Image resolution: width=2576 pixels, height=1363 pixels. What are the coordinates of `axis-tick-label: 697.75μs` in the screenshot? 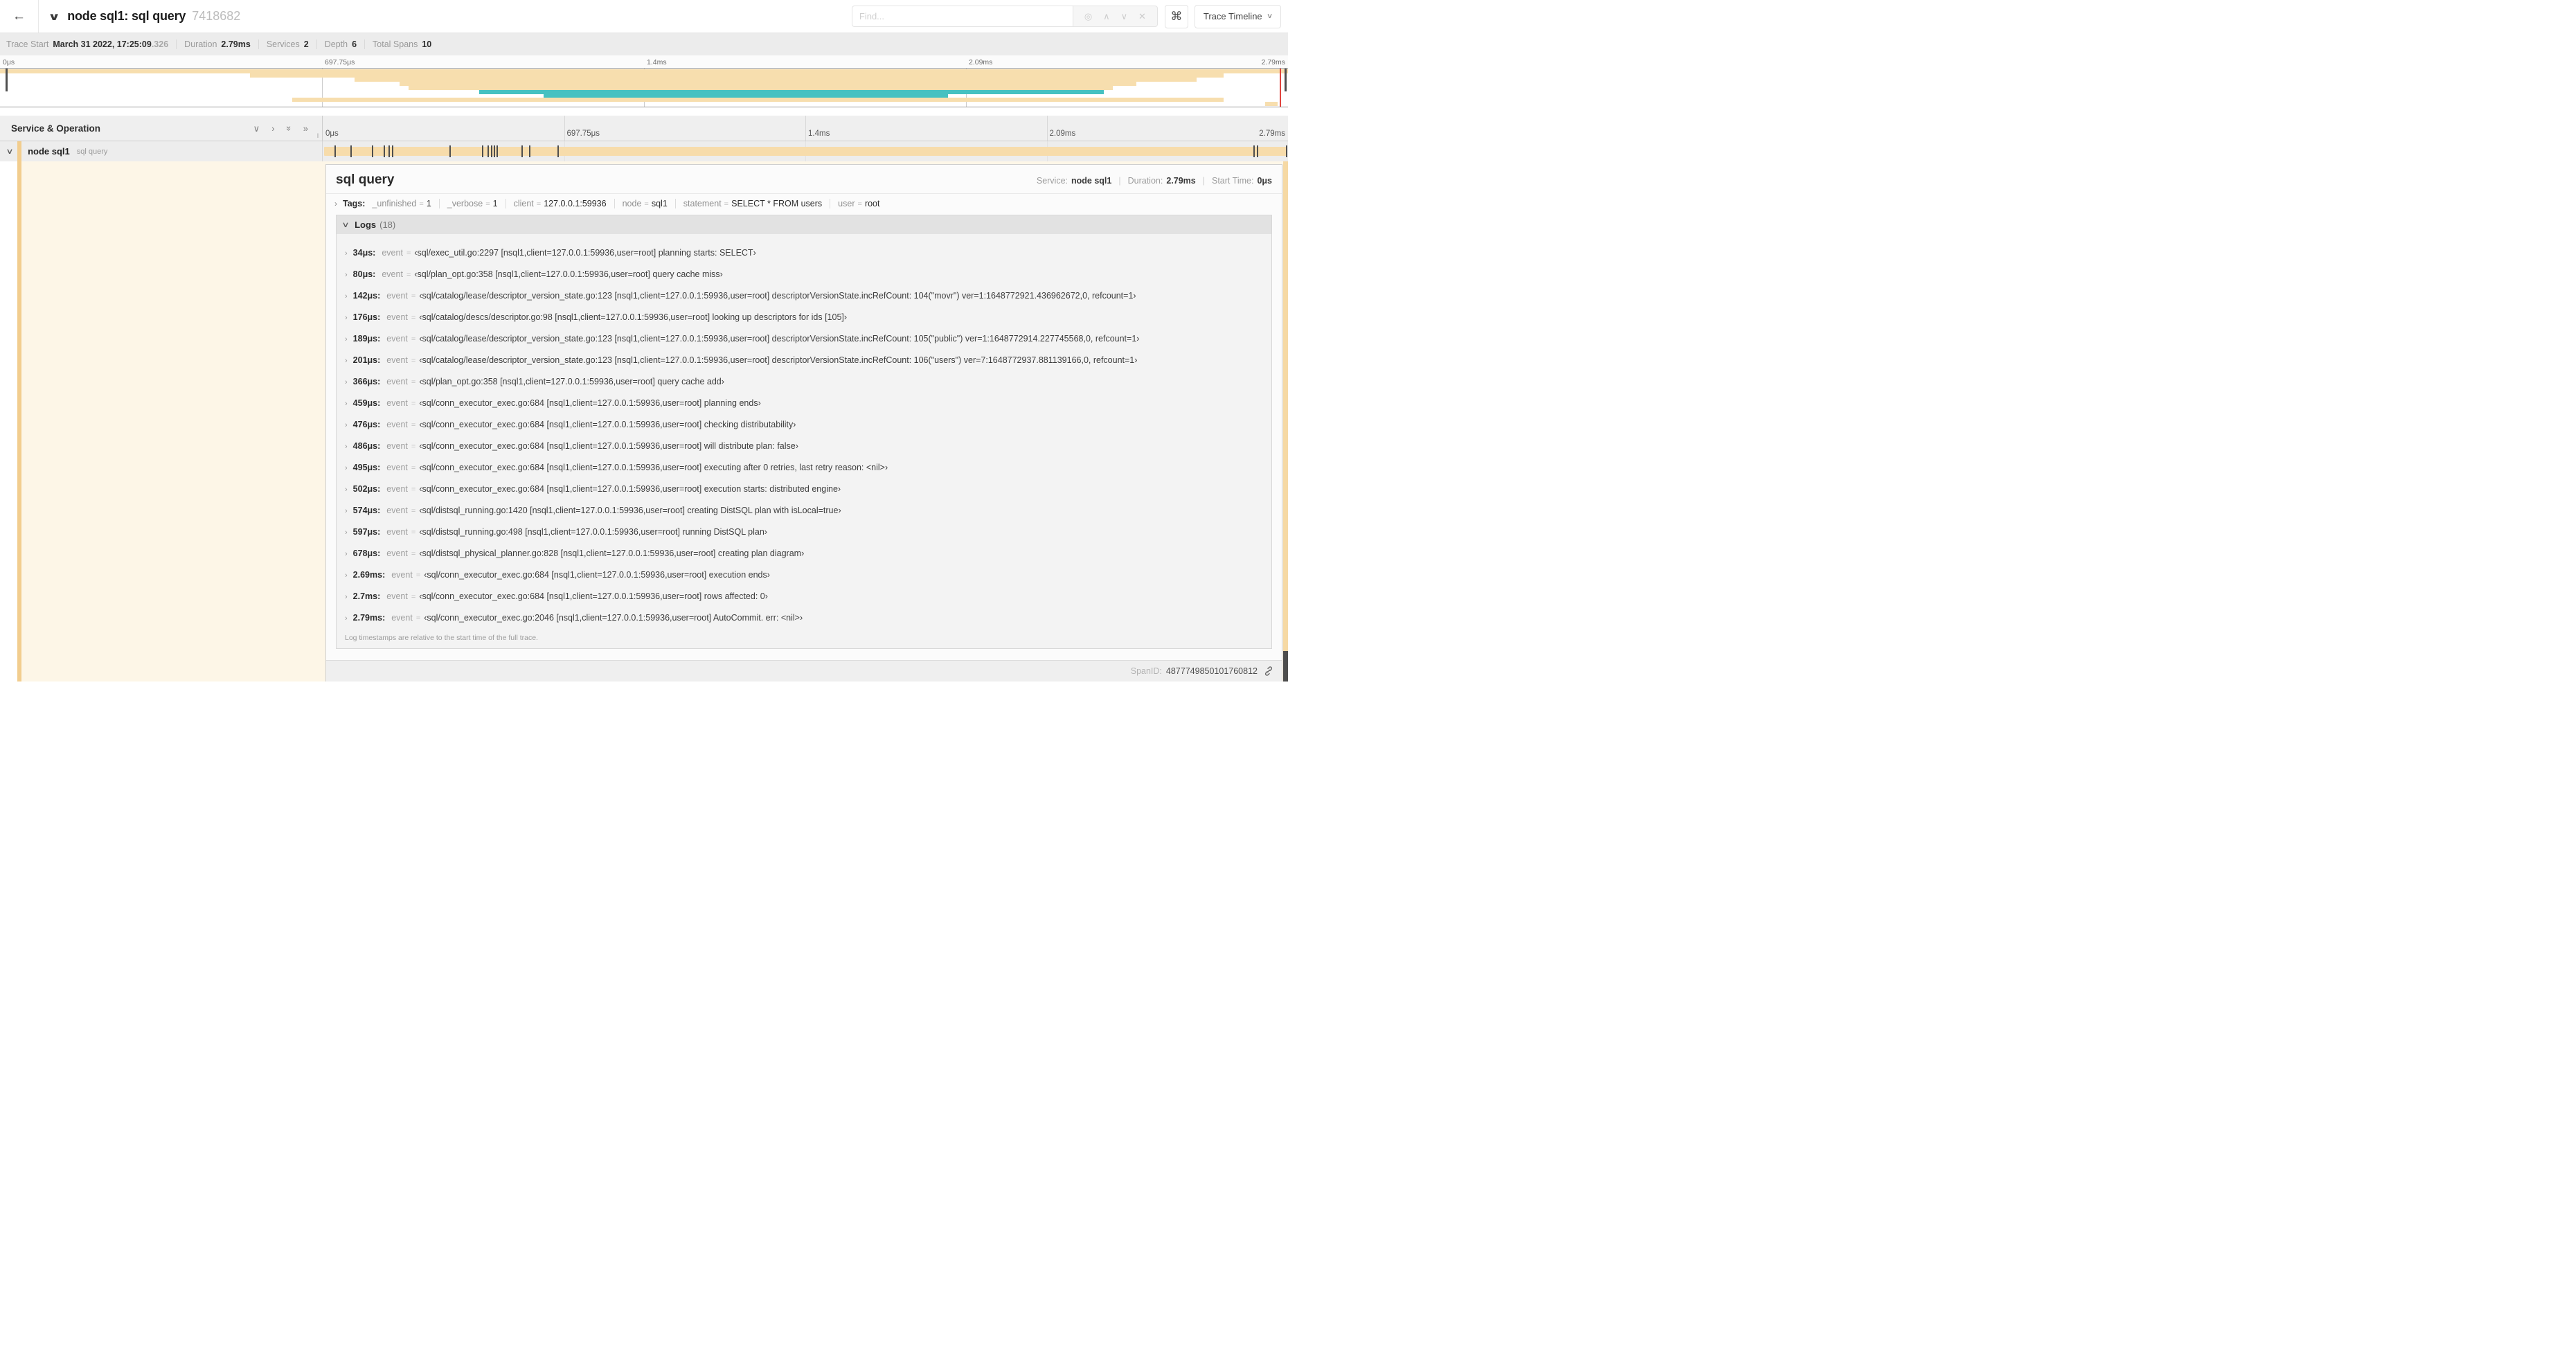 It's located at (340, 62).